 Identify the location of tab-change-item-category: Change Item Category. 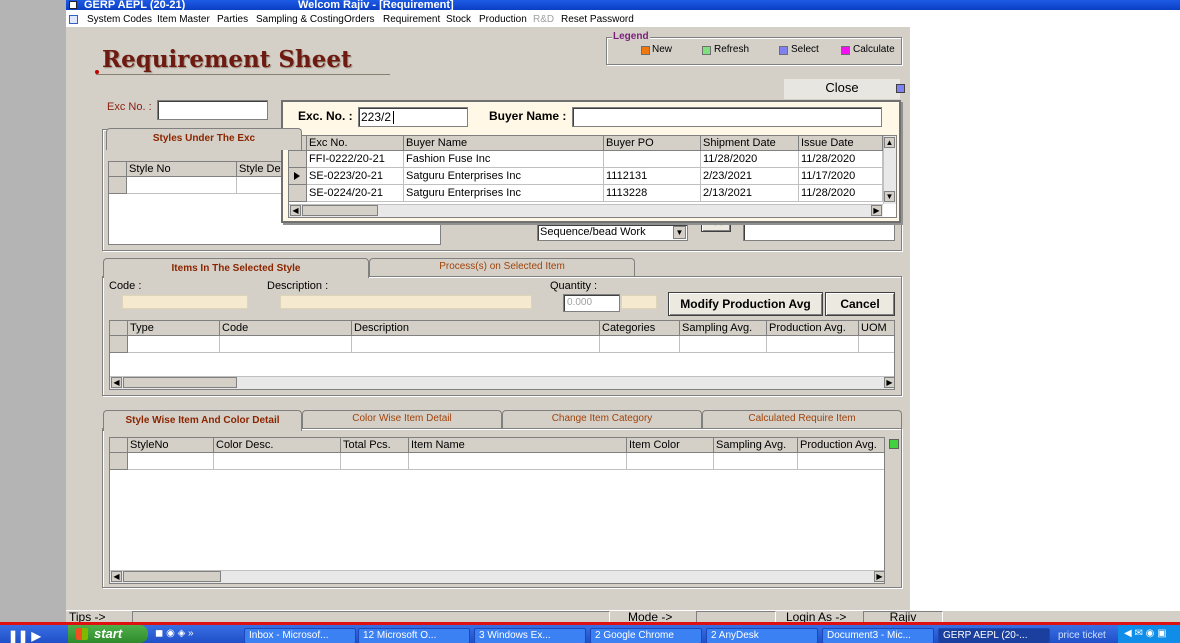
(602, 419).